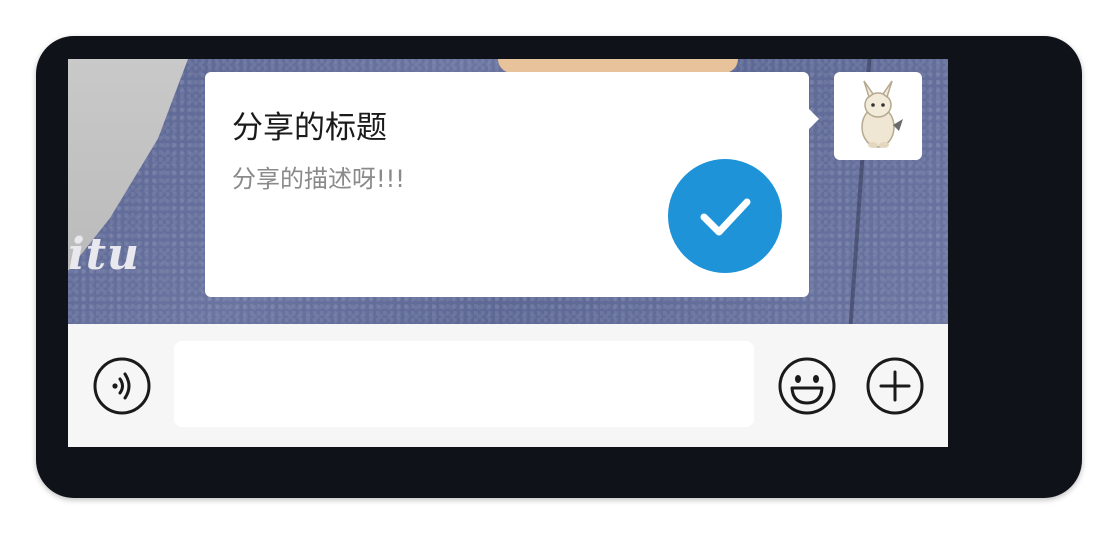 This screenshot has width=1118, height=534. What do you see at coordinates (882, 114) in the screenshot?
I see `pikachu-sticker-icon` at bounding box center [882, 114].